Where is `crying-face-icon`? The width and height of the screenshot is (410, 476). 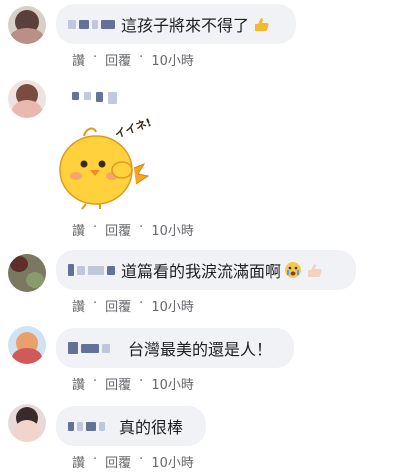
crying-face-icon is located at coordinates (293, 270).